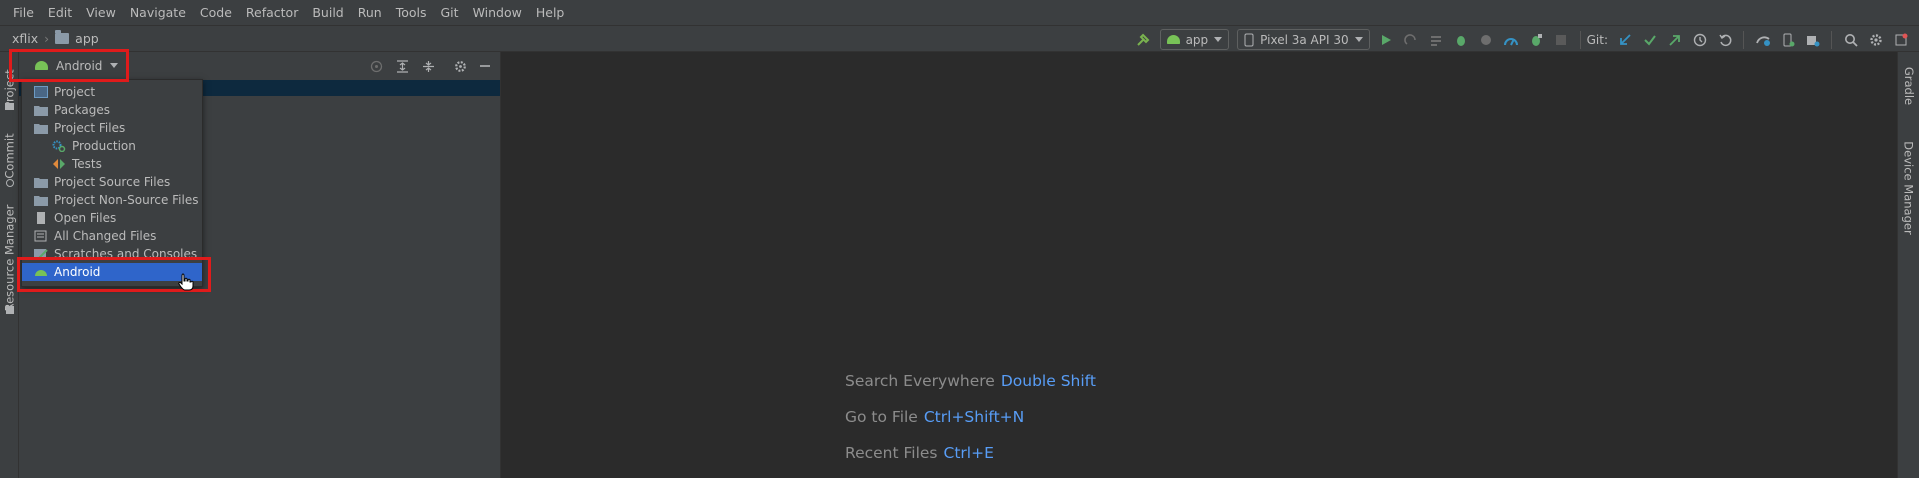  What do you see at coordinates (370, 12) in the screenshot?
I see `menu-run: Run` at bounding box center [370, 12].